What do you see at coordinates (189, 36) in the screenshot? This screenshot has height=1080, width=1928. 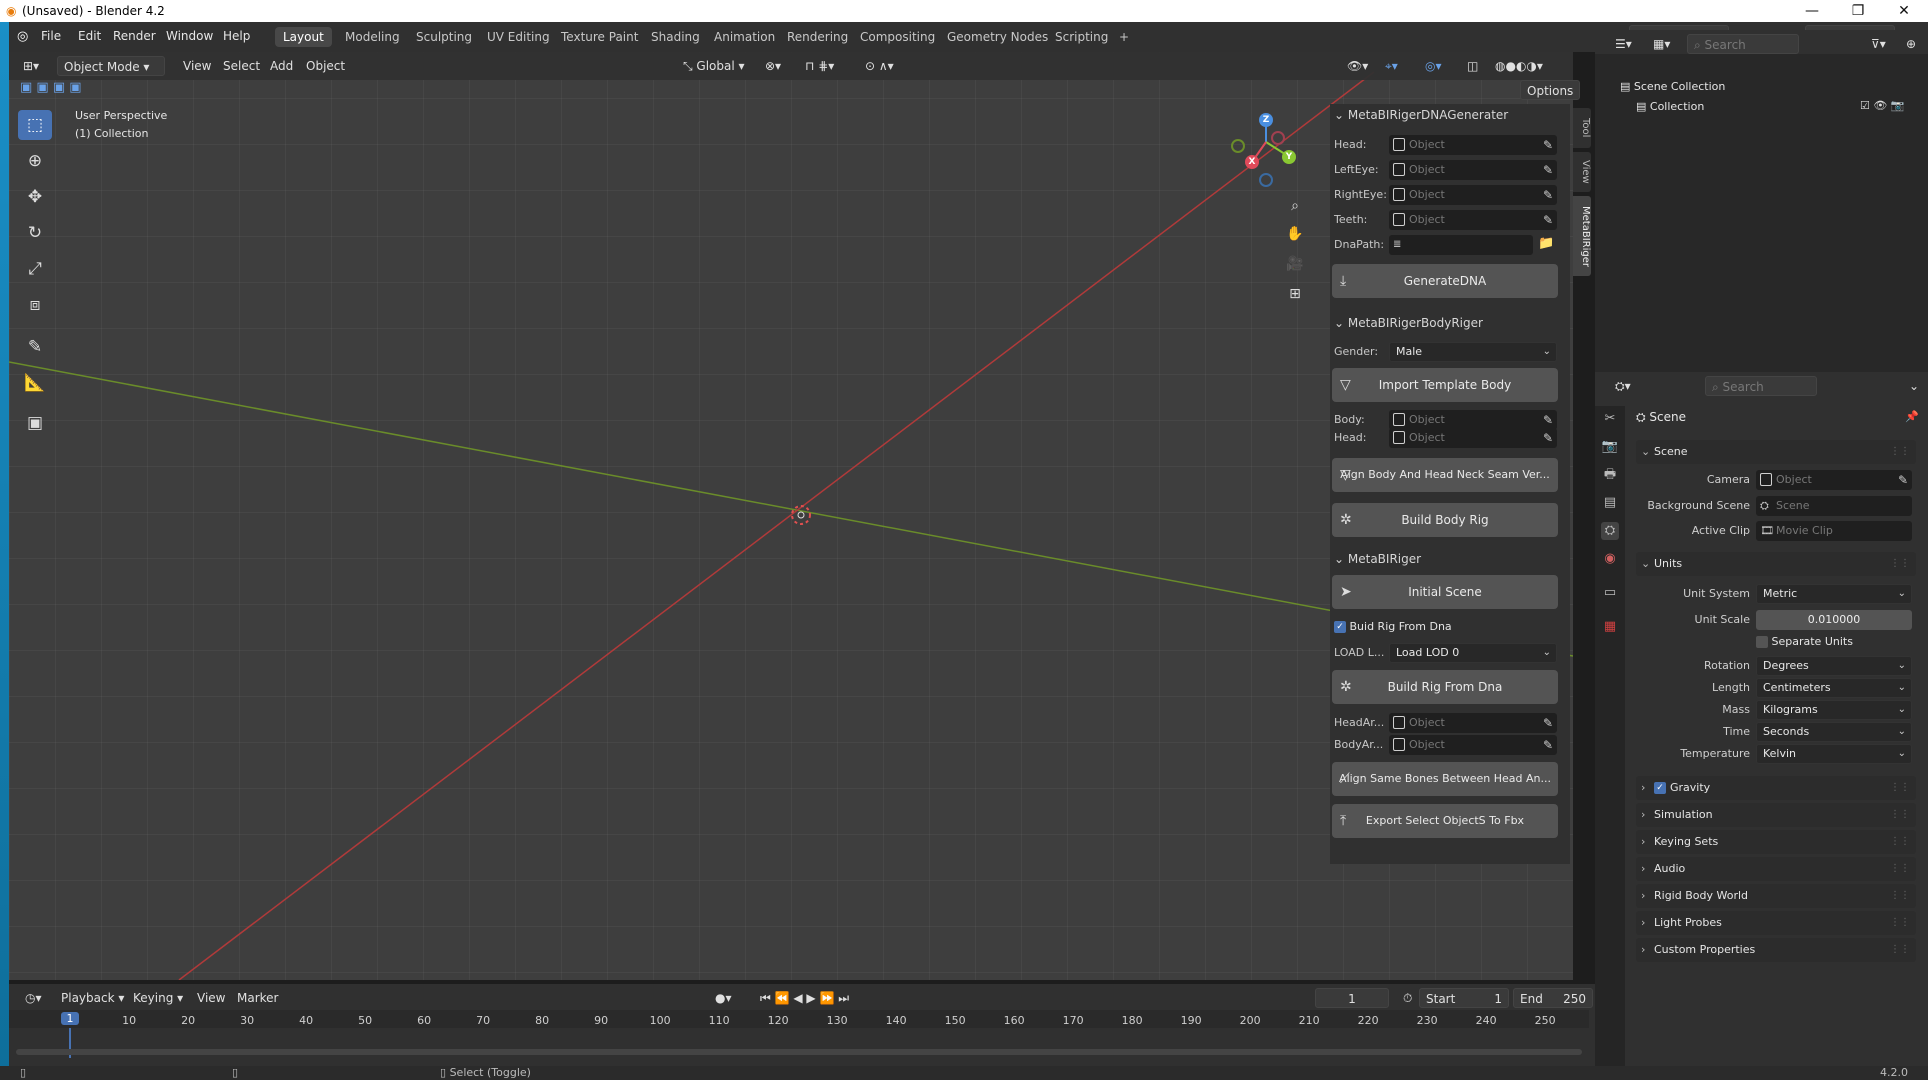 I see `menu-window: Window` at bounding box center [189, 36].